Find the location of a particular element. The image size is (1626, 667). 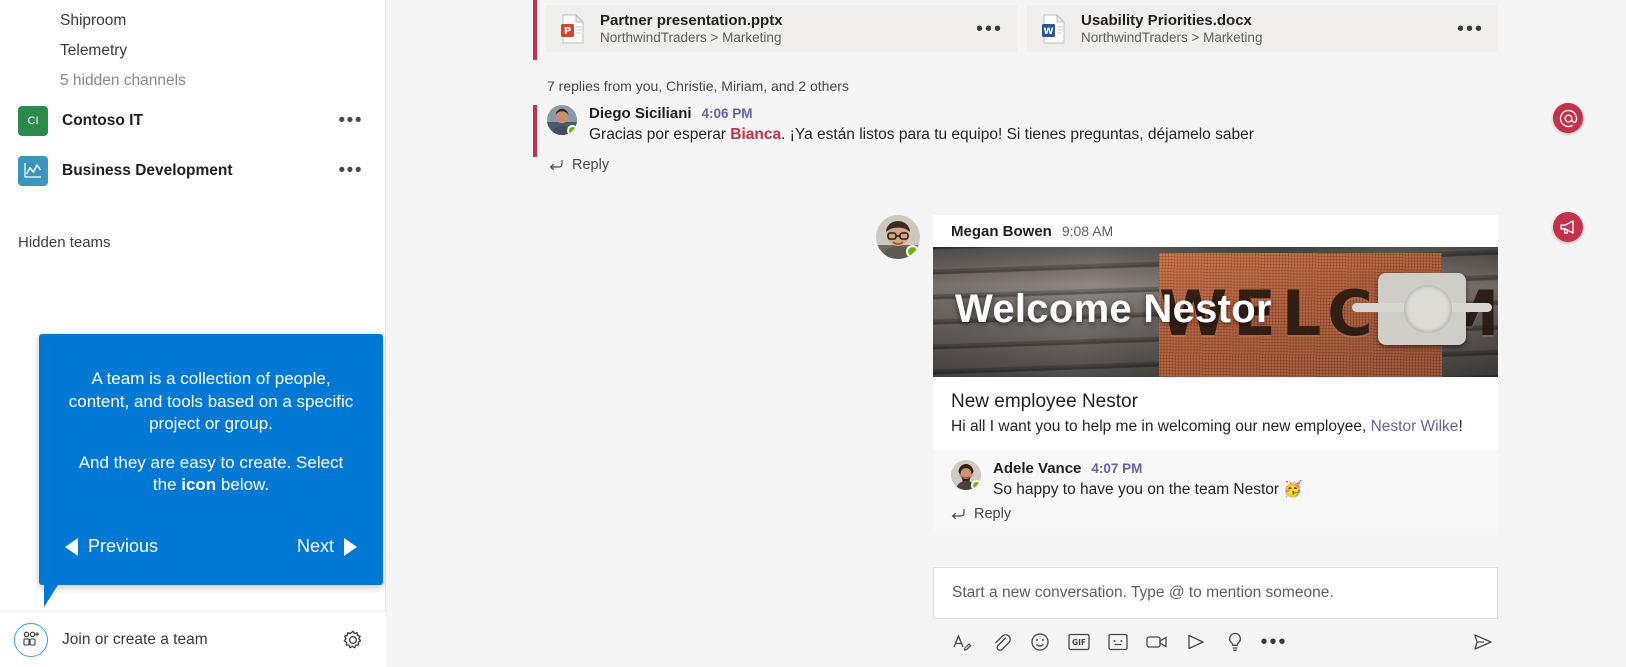

mention-chip: Bianca is located at coordinates (755, 134).